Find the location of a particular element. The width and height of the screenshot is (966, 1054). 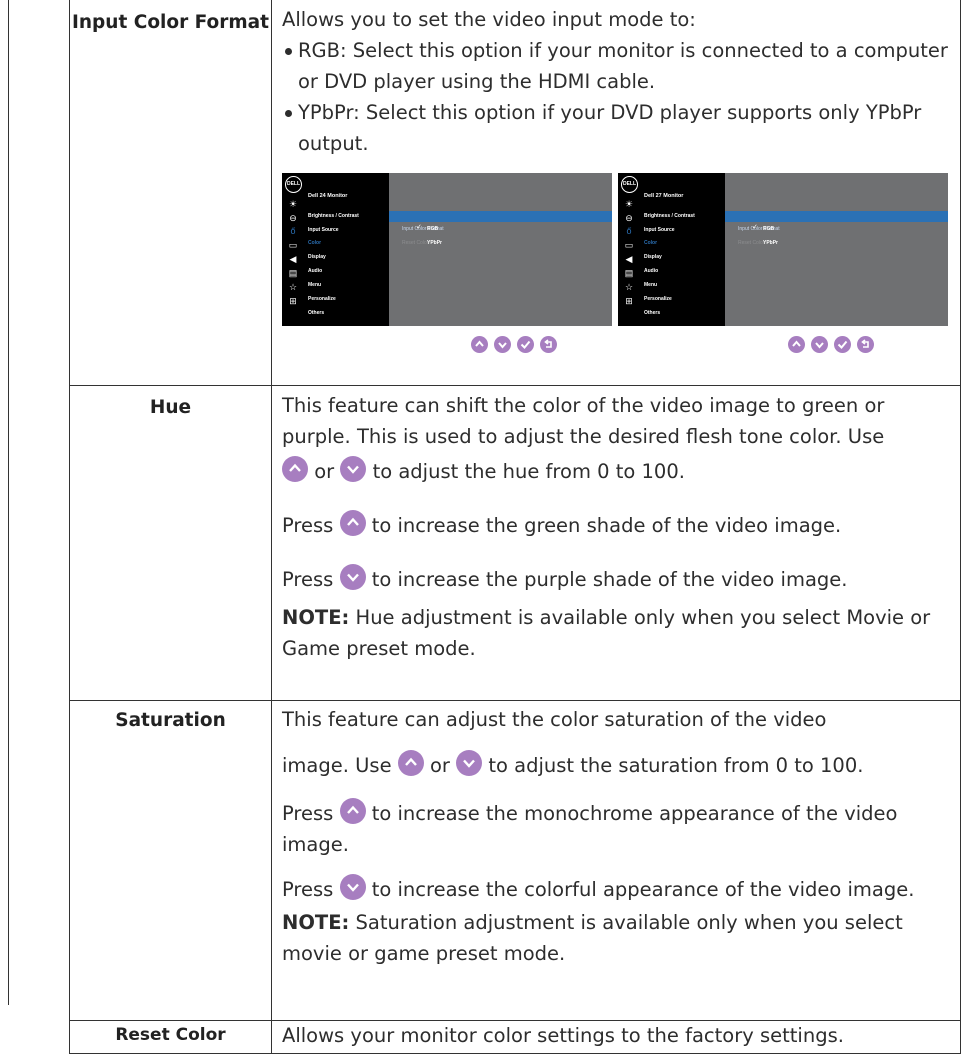

osd-nav-buttons is located at coordinates (619, 344).